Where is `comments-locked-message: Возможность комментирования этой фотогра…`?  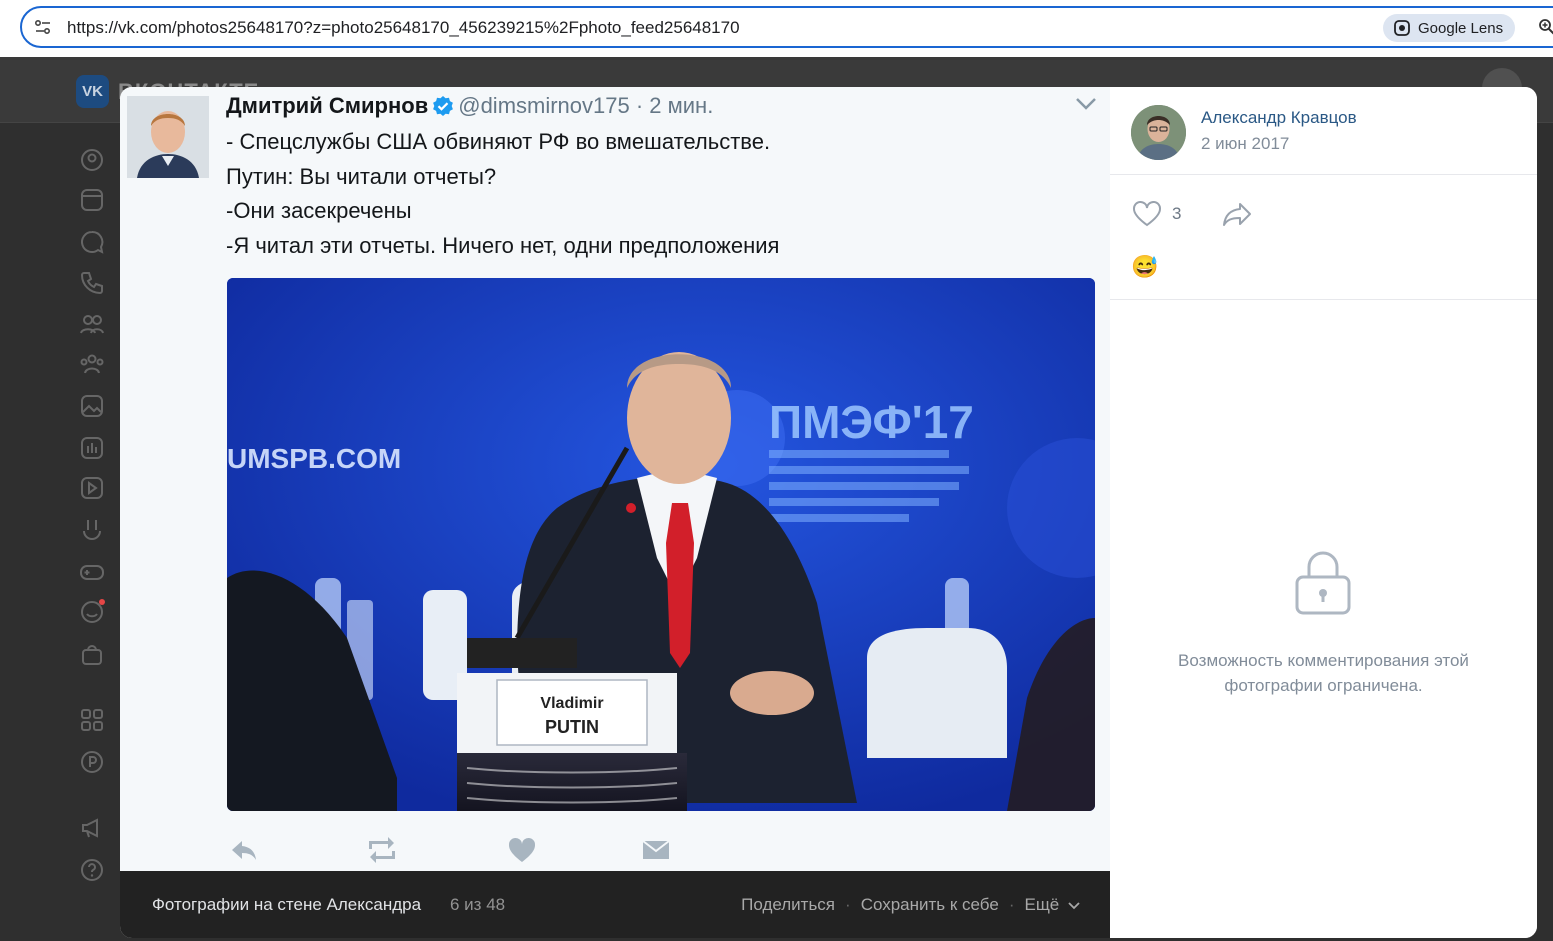
comments-locked-message: Возможность комментирования этой фотогра… is located at coordinates (1323, 673).